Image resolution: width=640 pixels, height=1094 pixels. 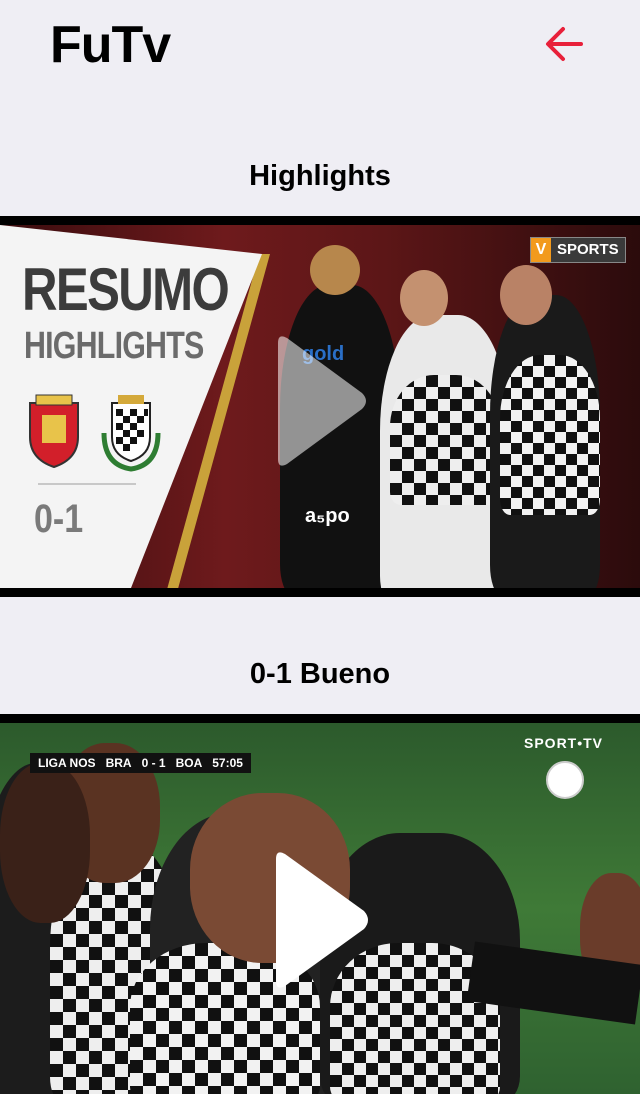 I want to click on thumbnail-subheading: HIGHLIGHTS, so click(x=114, y=346).